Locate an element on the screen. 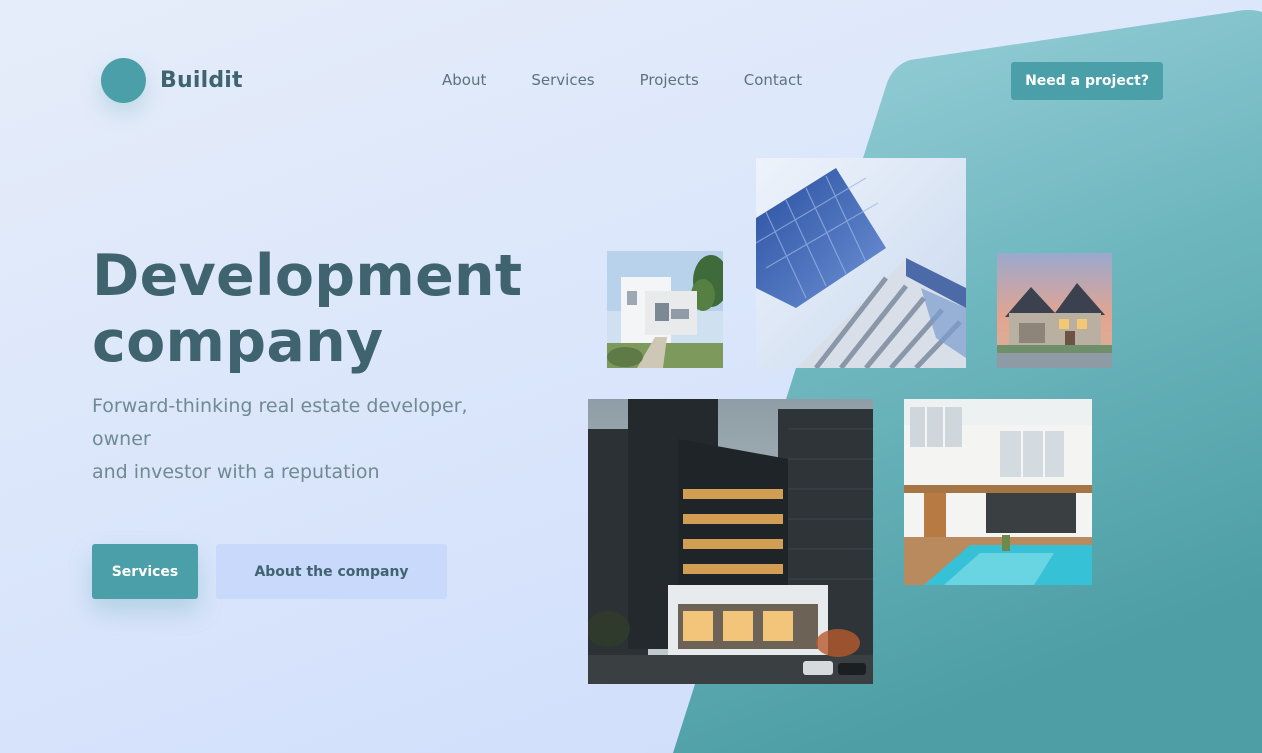 This screenshot has width=1262, height=753. main-nav: About Services Projects Contact is located at coordinates (622, 80).